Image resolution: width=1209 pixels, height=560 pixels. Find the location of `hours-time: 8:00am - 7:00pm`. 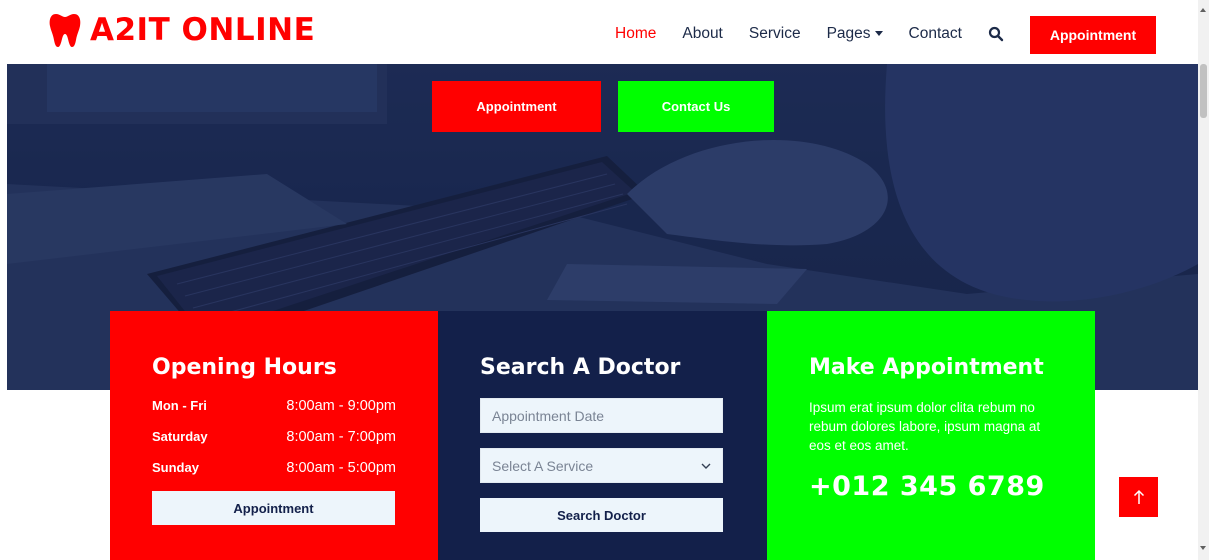

hours-time: 8:00am - 7:00pm is located at coordinates (341, 437).